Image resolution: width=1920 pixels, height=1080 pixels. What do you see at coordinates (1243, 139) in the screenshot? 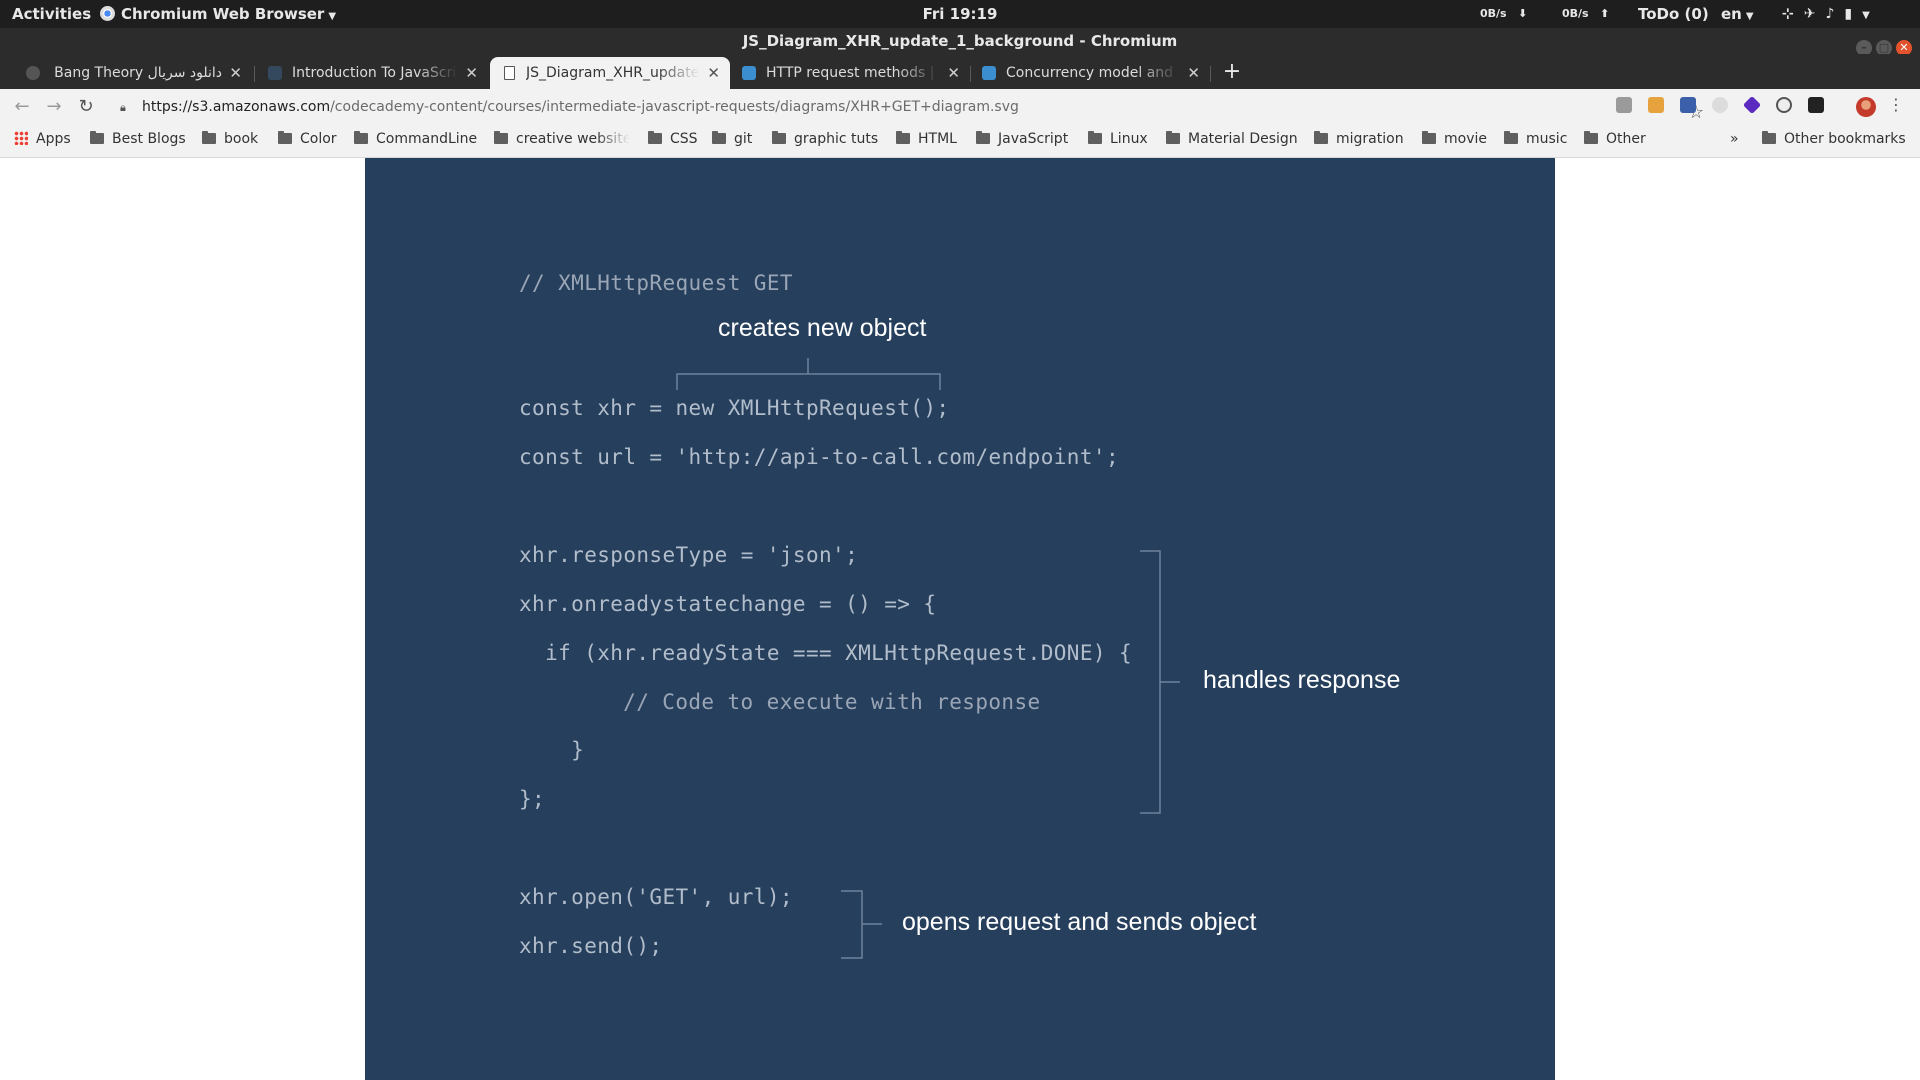
I see `bookmark-label: Material Design` at bounding box center [1243, 139].